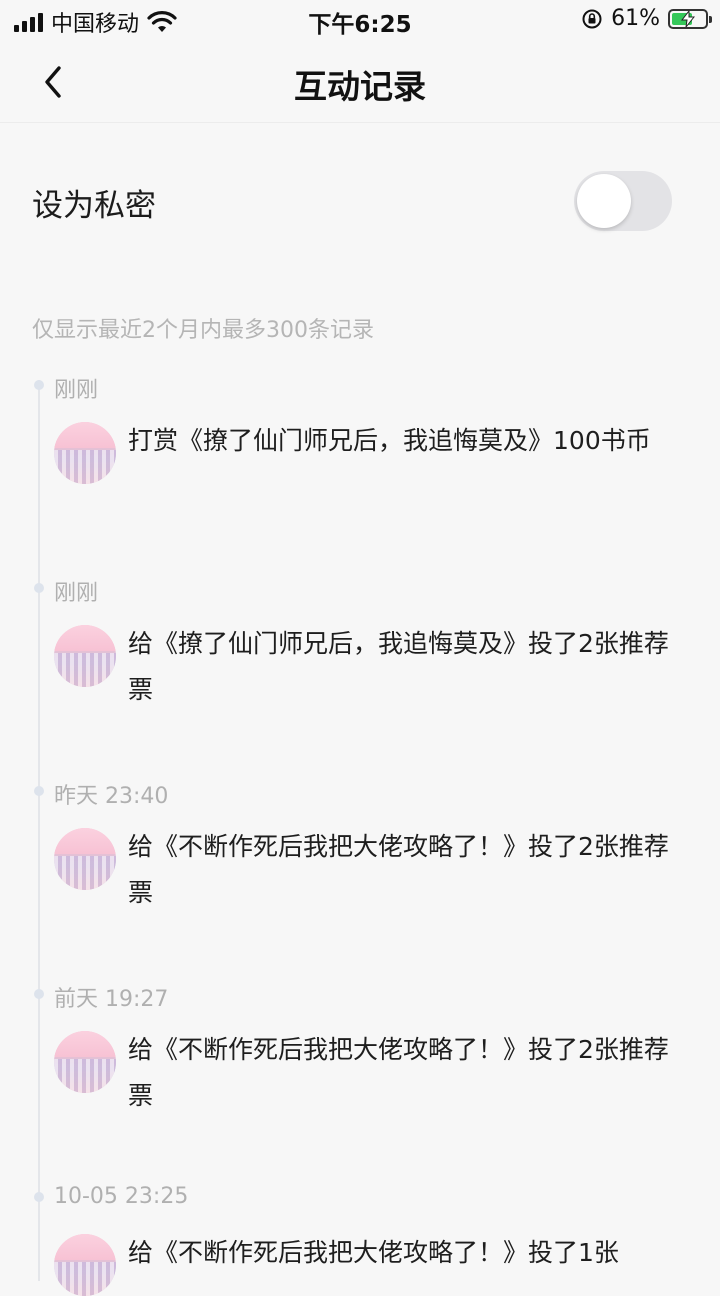 This screenshot has width=720, height=1296. What do you see at coordinates (360, 86) in the screenshot?
I see `page-title: 互动记录` at bounding box center [360, 86].